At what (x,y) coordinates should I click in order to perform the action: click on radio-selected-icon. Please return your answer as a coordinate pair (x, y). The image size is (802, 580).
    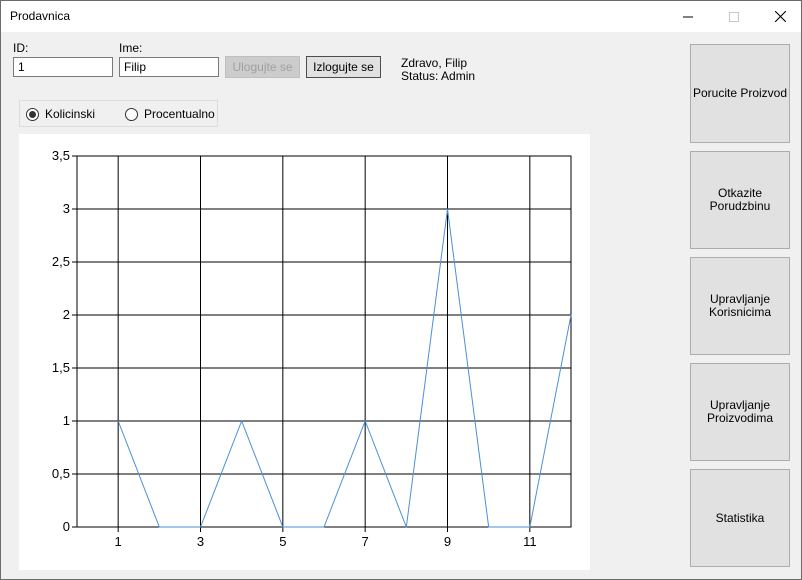
    Looking at the image, I should click on (32, 114).